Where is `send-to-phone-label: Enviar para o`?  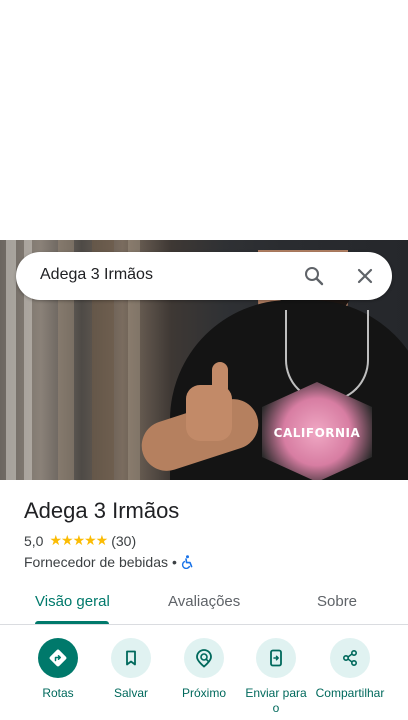
send-to-phone-label: Enviar para o is located at coordinates (276, 700).